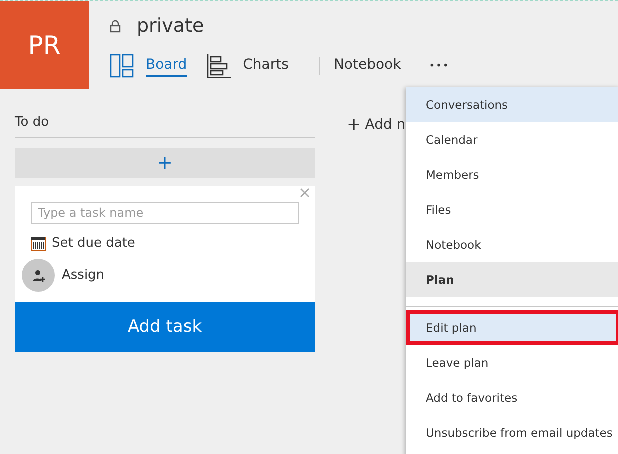 The image size is (618, 454). Describe the element at coordinates (376, 125) in the screenshot. I see `add-bucket-link: + Add n` at that location.